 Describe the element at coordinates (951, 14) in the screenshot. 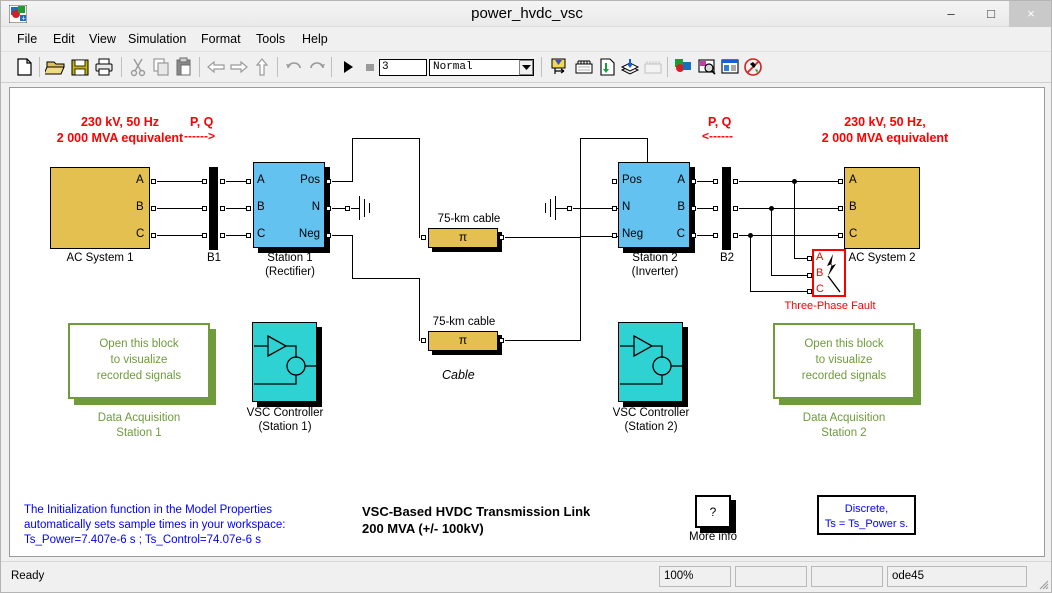

I see `minimize-button: –` at that location.